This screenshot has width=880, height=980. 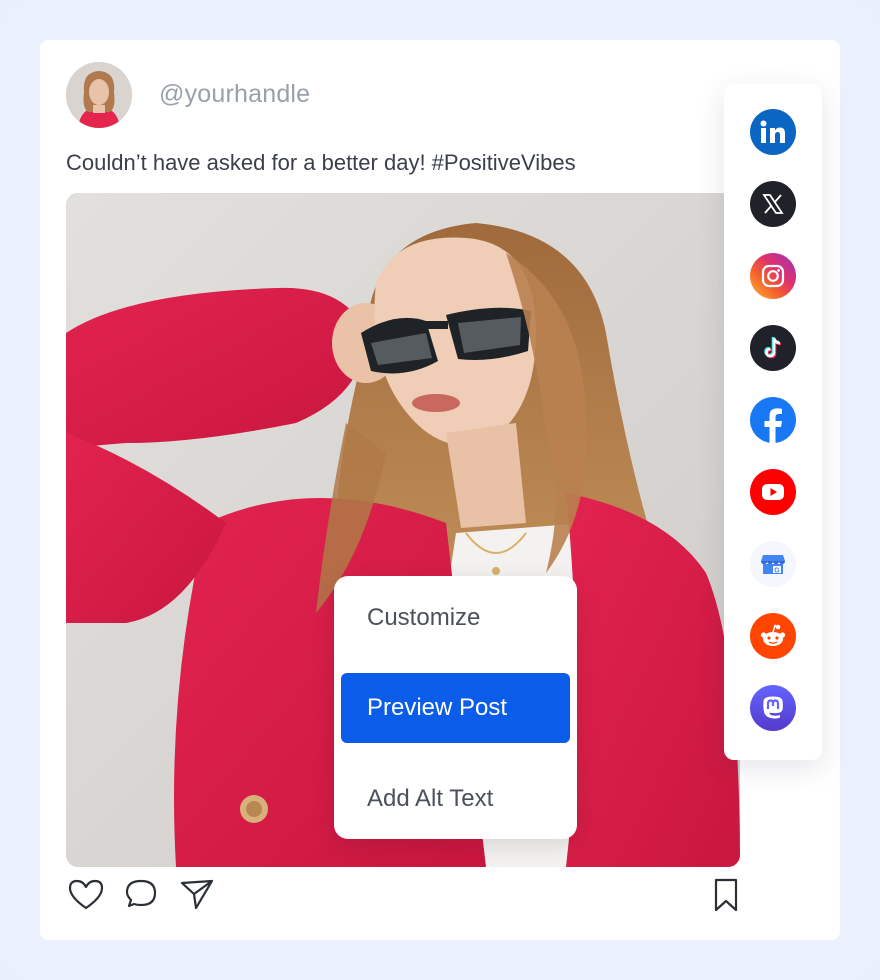 What do you see at coordinates (198, 895) in the screenshot?
I see `share-icon` at bounding box center [198, 895].